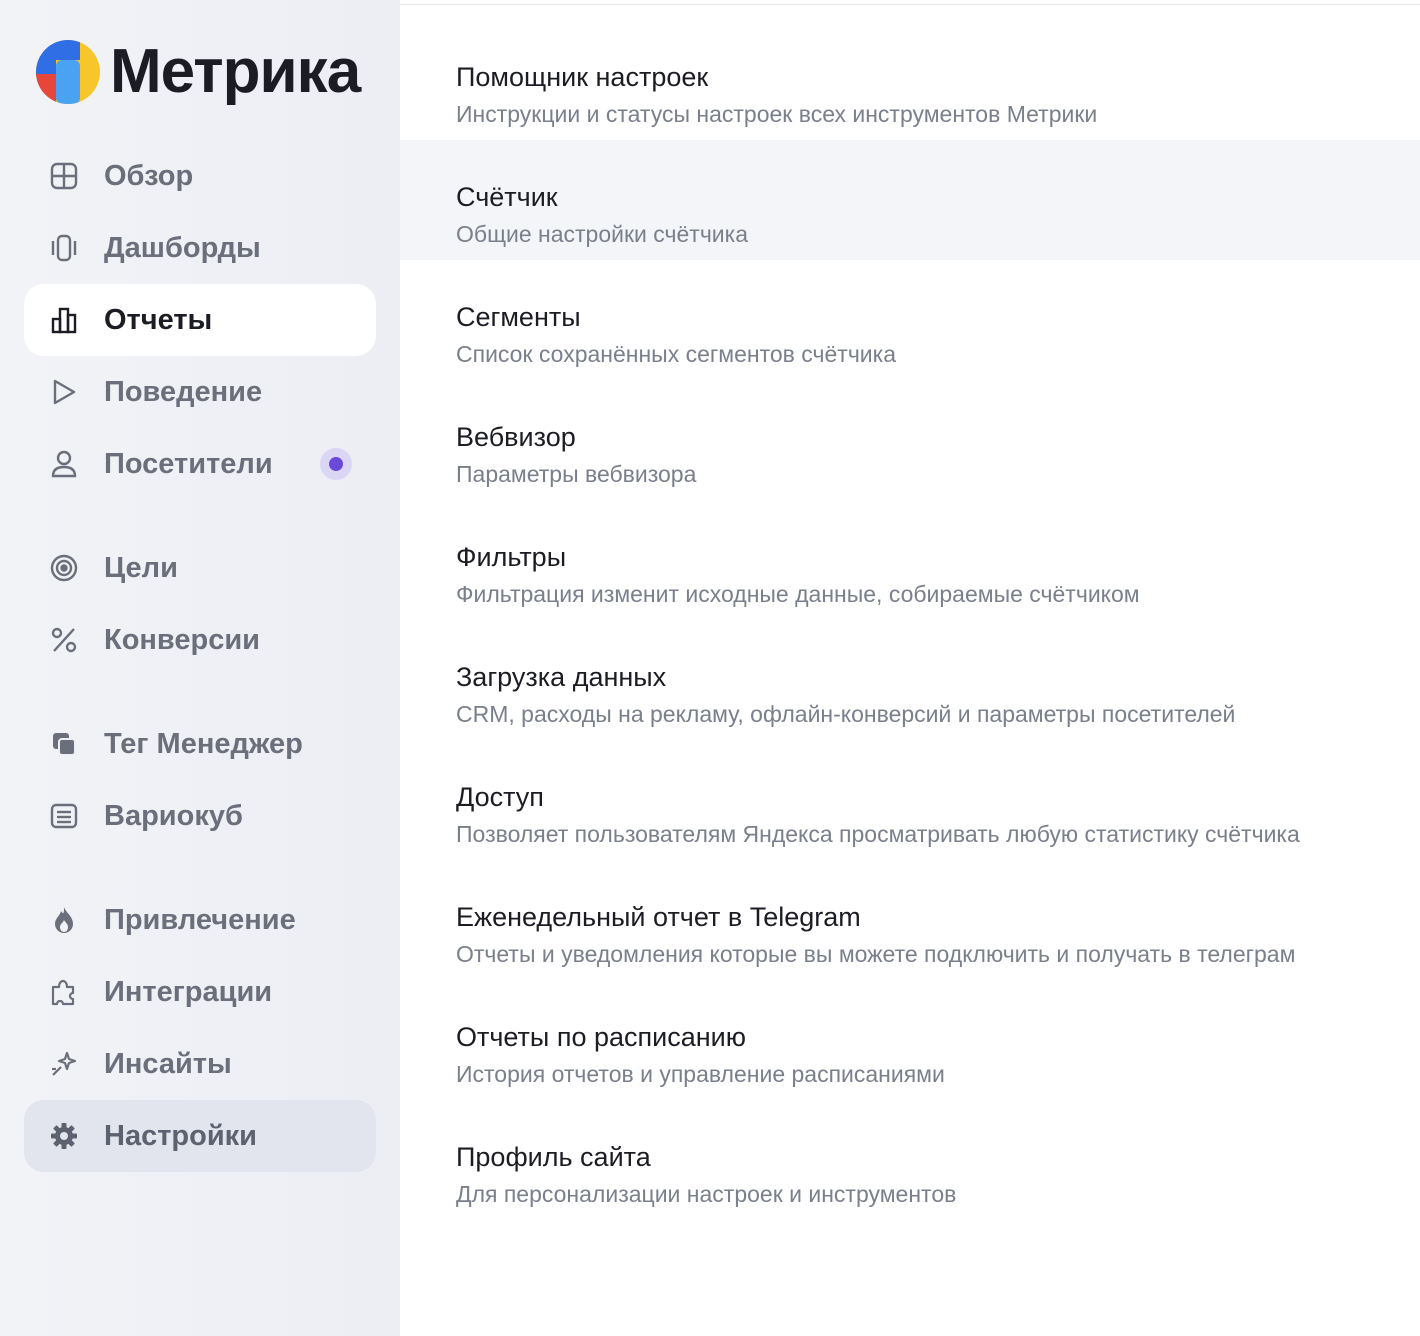 The width and height of the screenshot is (1420, 1336). Describe the element at coordinates (181, 1135) in the screenshot. I see `sidebar-item-label: Настройки` at that location.